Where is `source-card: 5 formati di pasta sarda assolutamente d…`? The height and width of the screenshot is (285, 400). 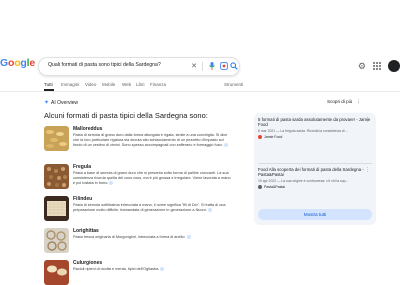 source-card: 5 formati di pasta sarda assolutamente d… is located at coordinates (315, 128).